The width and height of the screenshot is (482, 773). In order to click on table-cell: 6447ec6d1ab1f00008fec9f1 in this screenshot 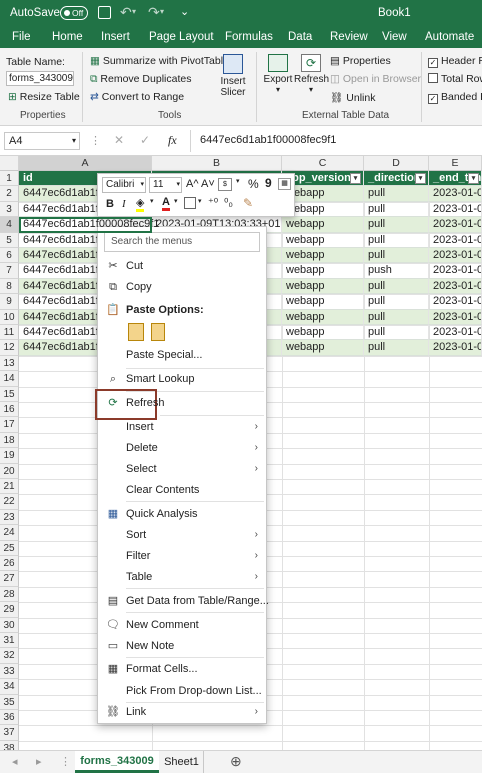, I will do `click(89, 225)`.